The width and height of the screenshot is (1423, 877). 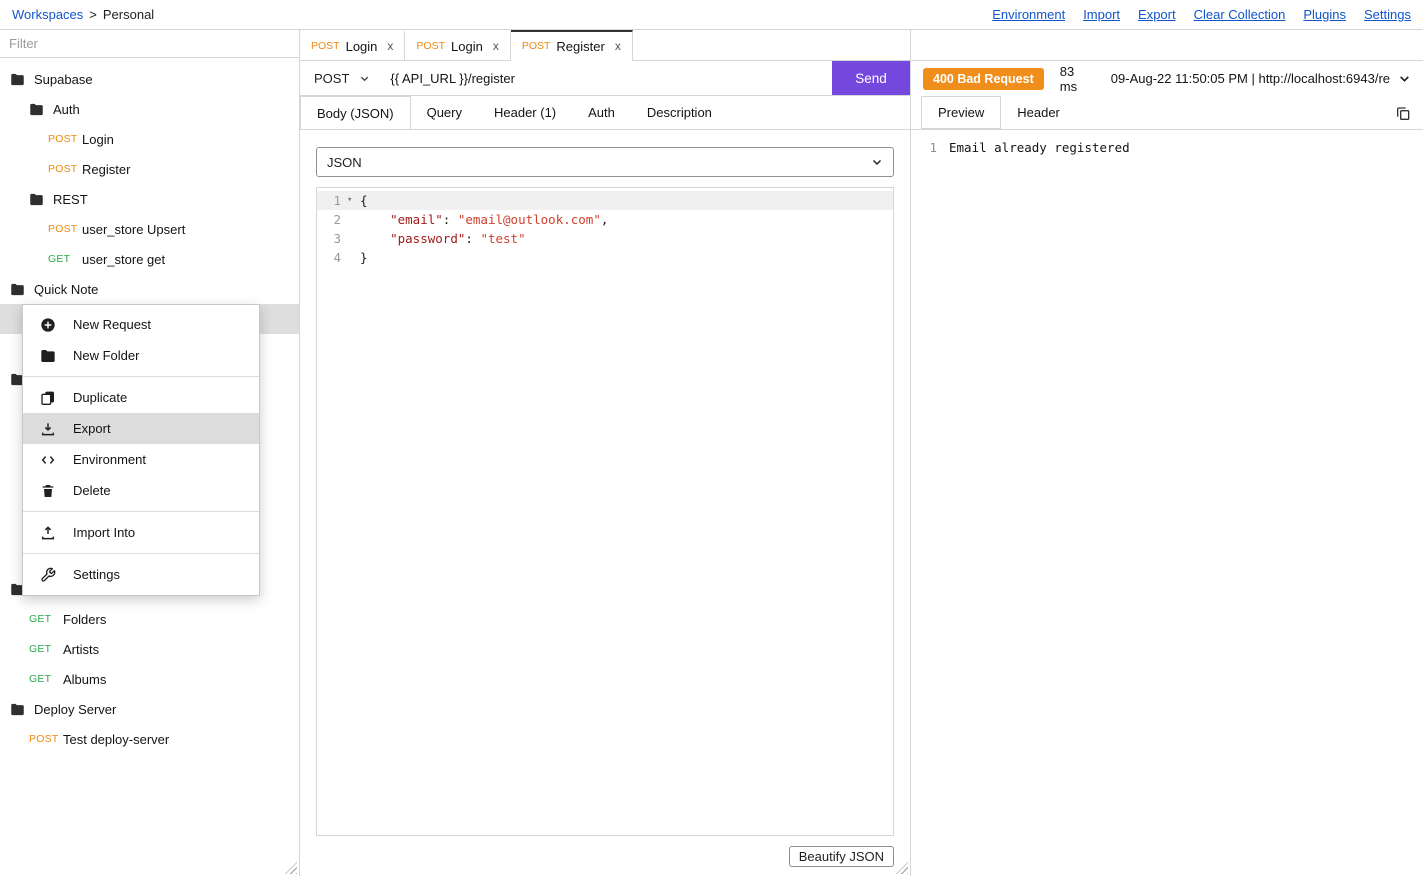 I want to click on tab-query: Query, so click(x=444, y=113).